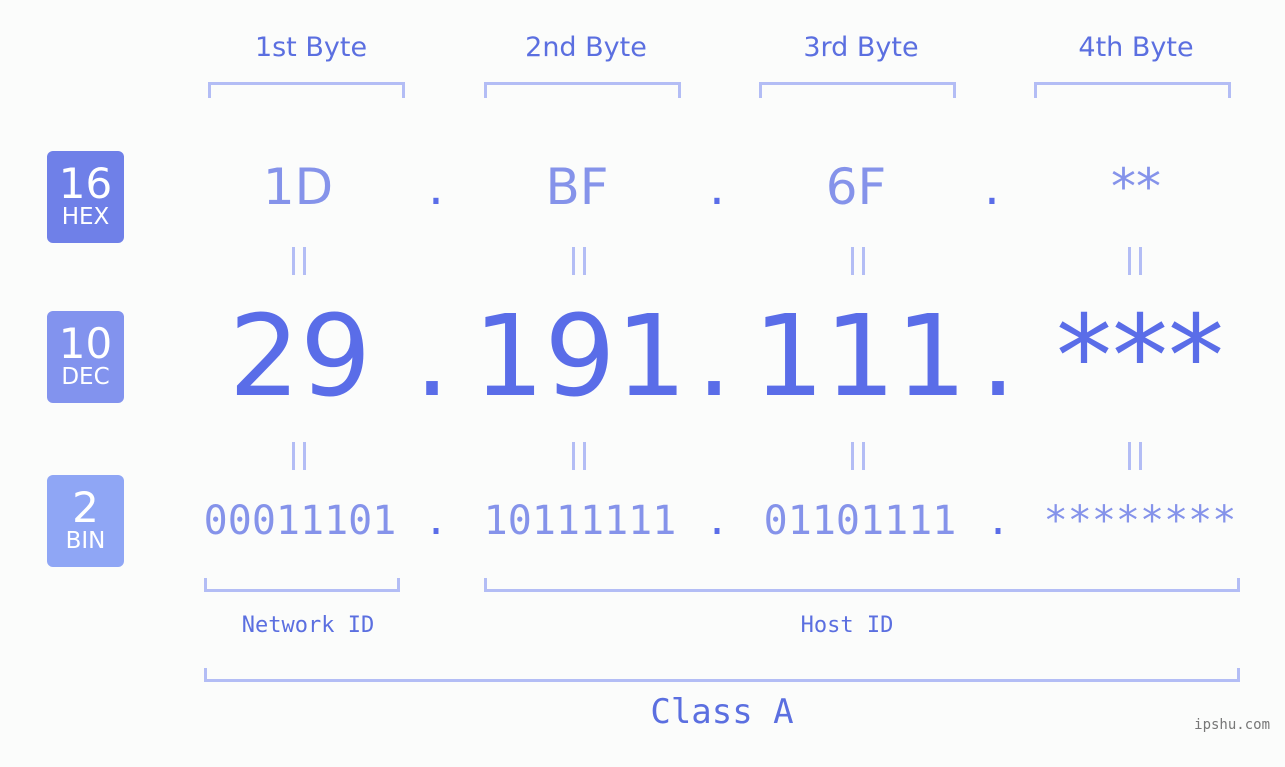 The height and width of the screenshot is (767, 1285). Describe the element at coordinates (1140, 357) in the screenshot. I see `dec-byte-4: ***` at that location.